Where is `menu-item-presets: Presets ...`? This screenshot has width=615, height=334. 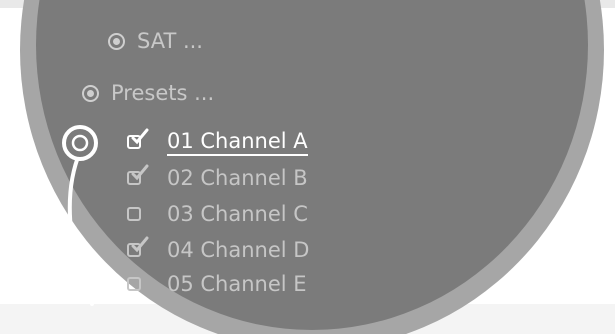
menu-item-presets: Presets ... is located at coordinates (148, 93).